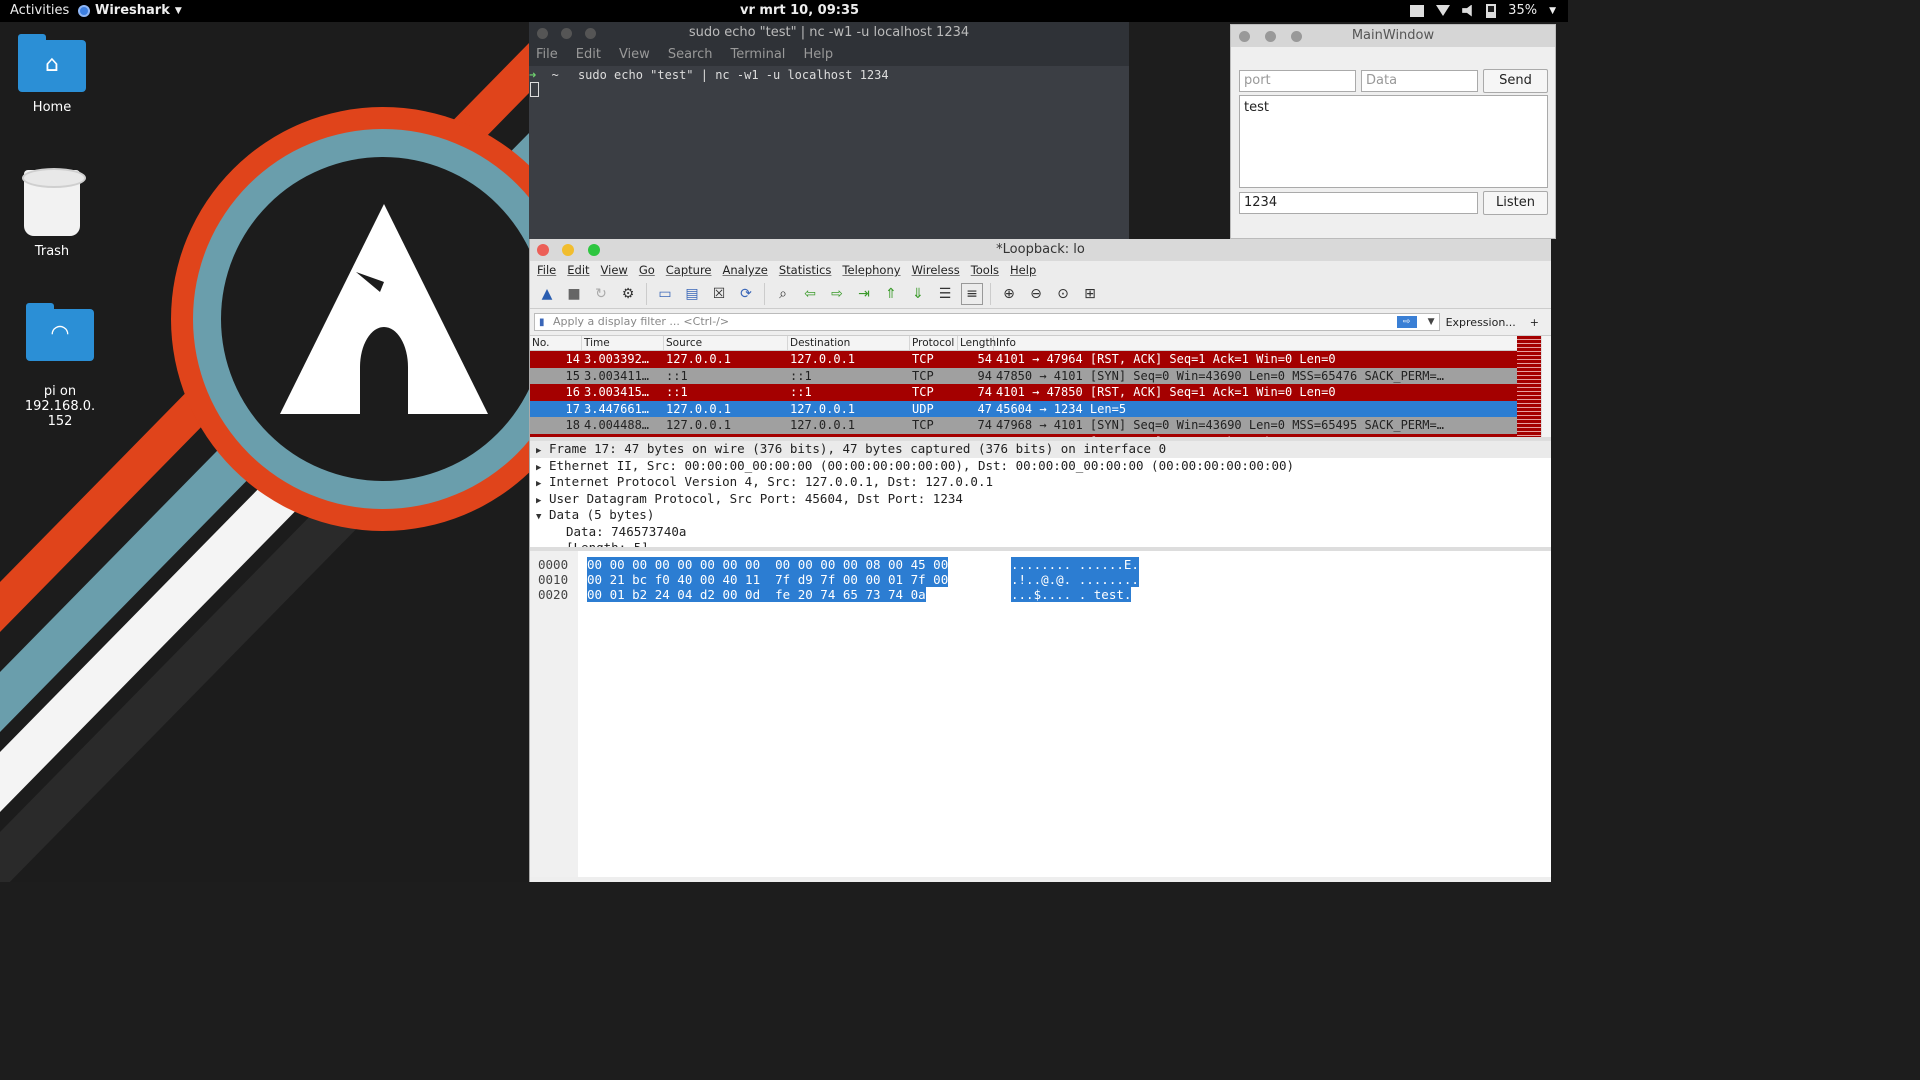 Image resolution: width=1920 pixels, height=1080 pixels. What do you see at coordinates (726, 343) in the screenshot?
I see `column-header-source: Source` at bounding box center [726, 343].